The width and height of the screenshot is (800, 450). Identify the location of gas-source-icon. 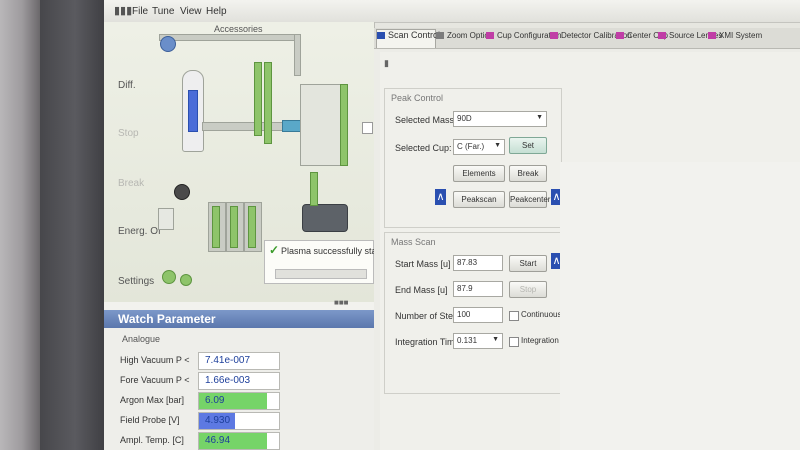
(168, 44).